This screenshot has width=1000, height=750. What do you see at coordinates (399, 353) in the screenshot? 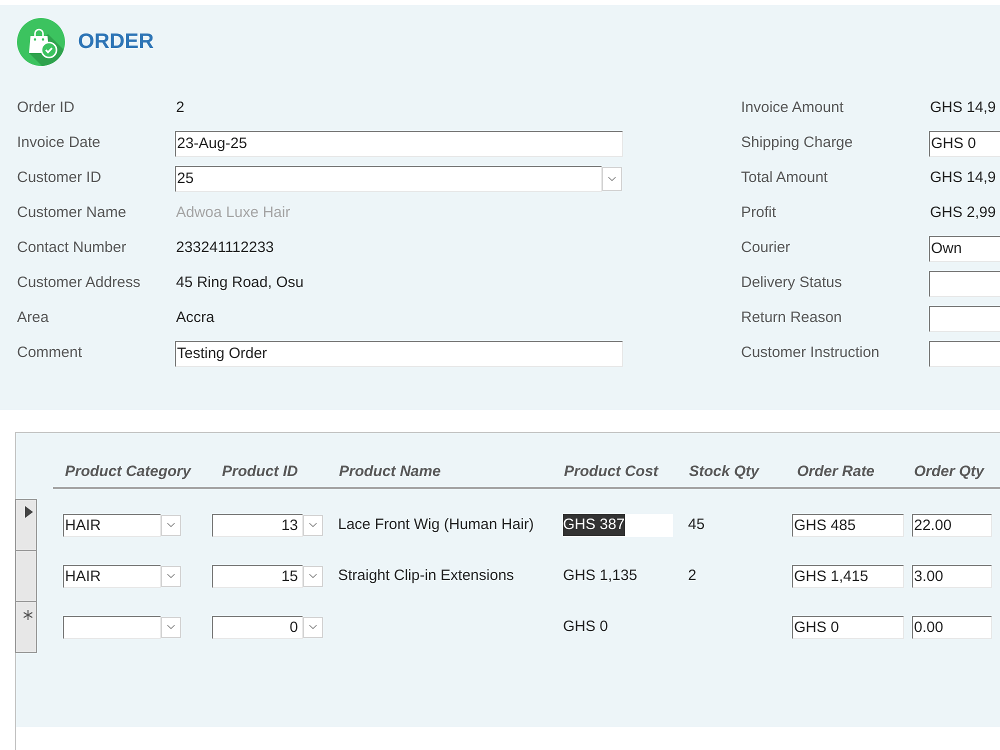
I see `input-field: Testing Order` at bounding box center [399, 353].